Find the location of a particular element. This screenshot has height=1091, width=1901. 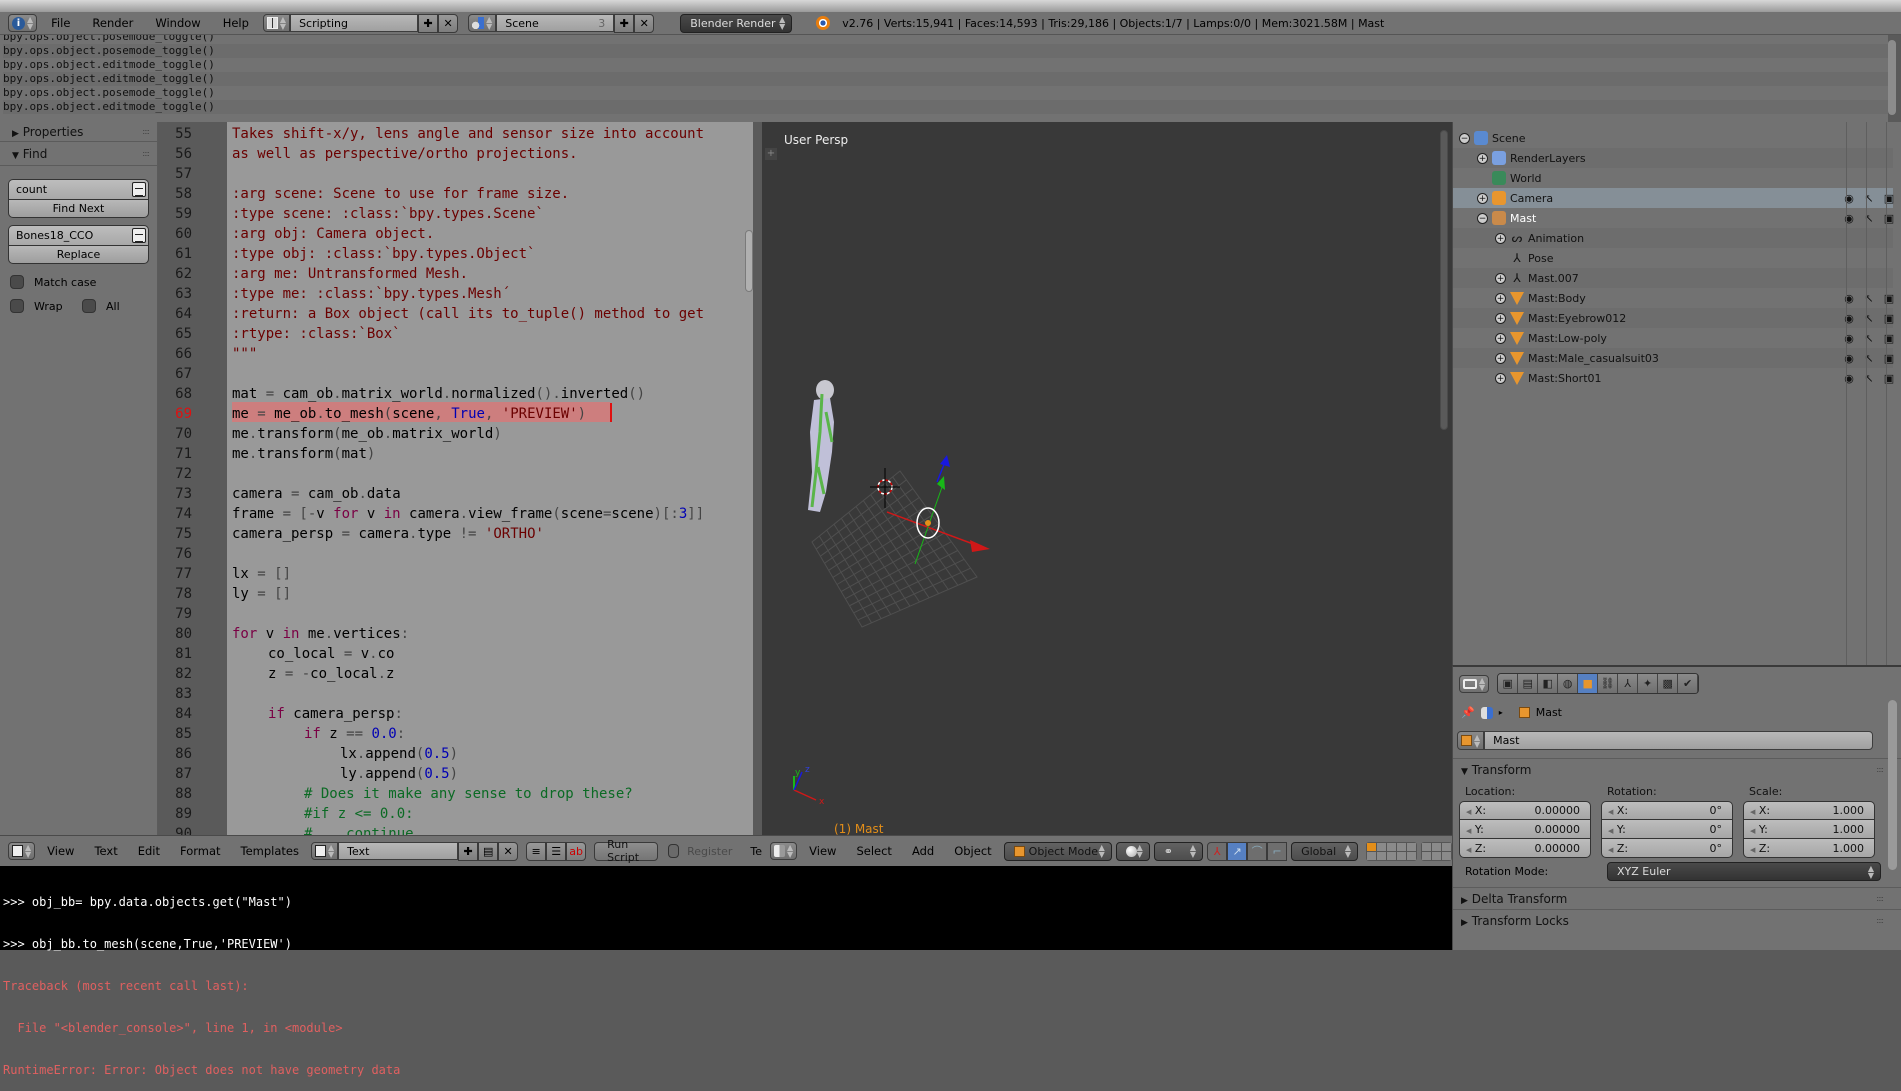

outliner-item: + RenderLayers is located at coordinates (1673, 158).